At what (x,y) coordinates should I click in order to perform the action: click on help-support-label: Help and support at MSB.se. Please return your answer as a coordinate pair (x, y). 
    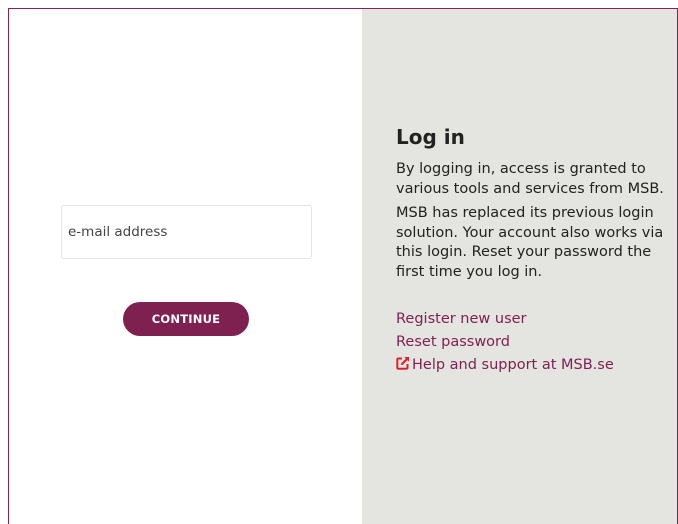
    Looking at the image, I should click on (513, 365).